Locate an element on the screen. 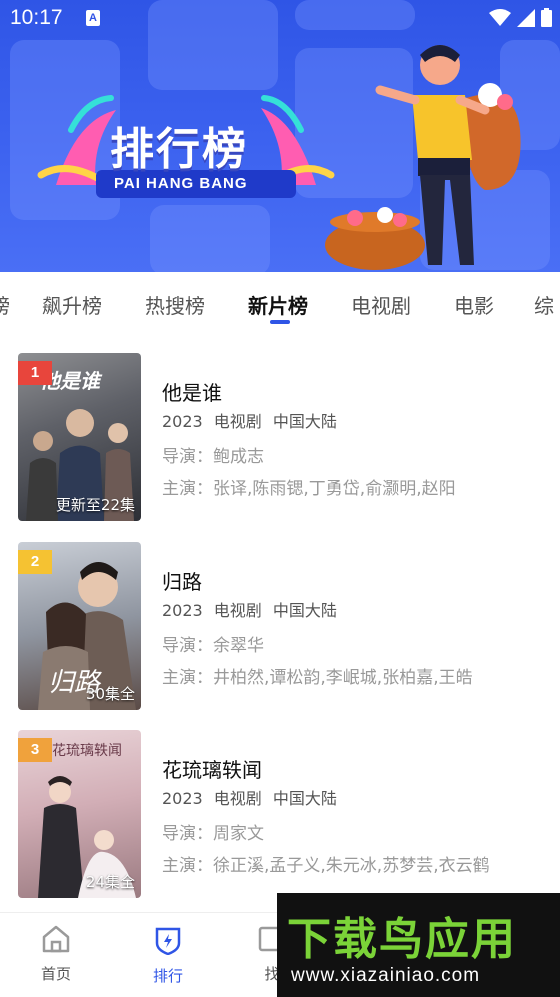 This screenshot has height=997, width=560. show-director: 导演：周家文 is located at coordinates (213, 834).